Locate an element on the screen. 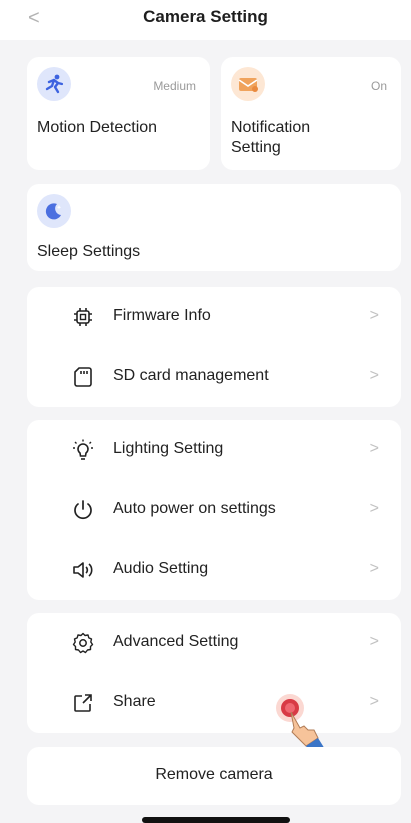 The width and height of the screenshot is (411, 823). motion-detection-label: Motion Detection is located at coordinates (97, 127).